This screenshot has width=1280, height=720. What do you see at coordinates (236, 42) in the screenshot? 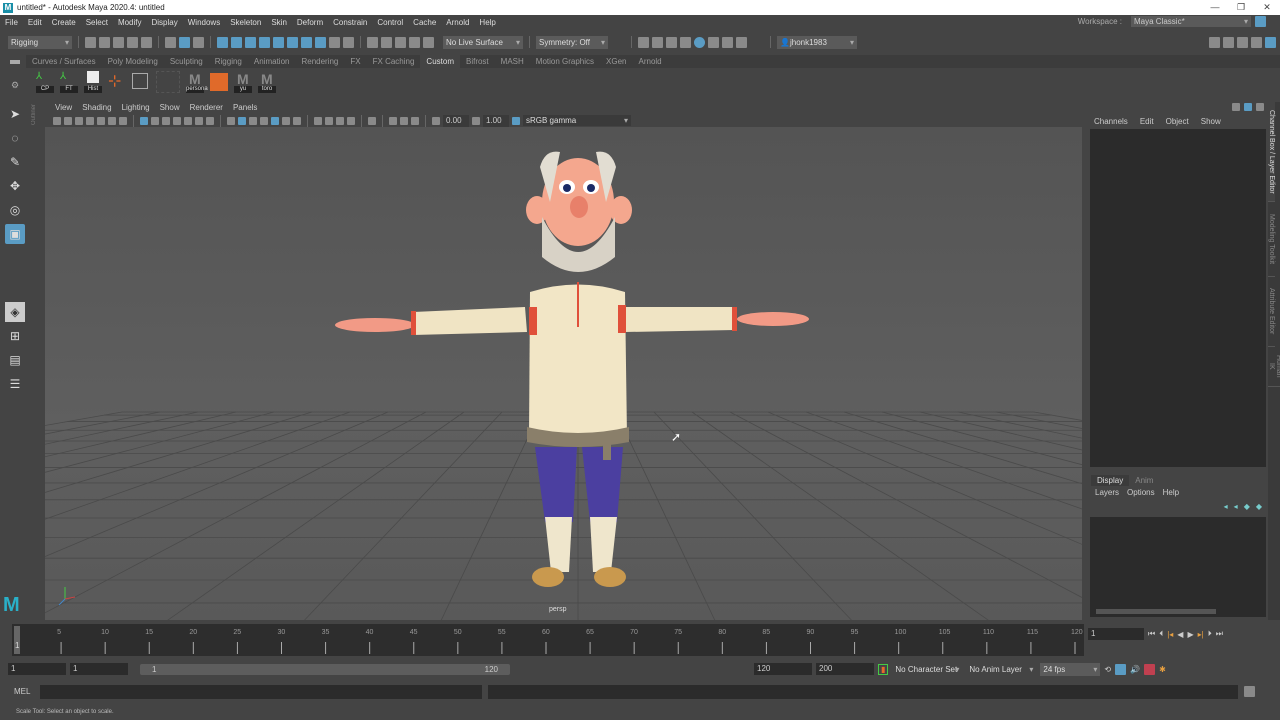
I see `snap-curve-icon` at bounding box center [236, 42].